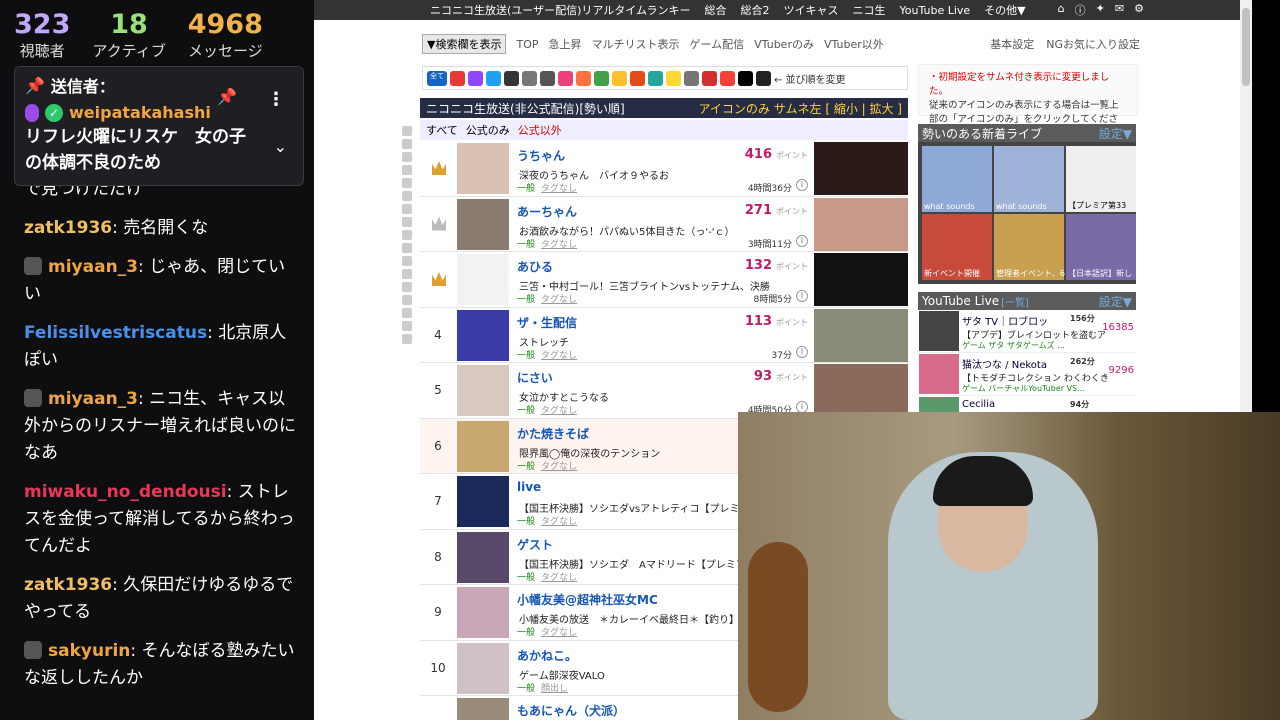 Image resolution: width=1280 pixels, height=720 pixels. What do you see at coordinates (511, 78) in the screenshot?
I see `niconico-icon` at bounding box center [511, 78].